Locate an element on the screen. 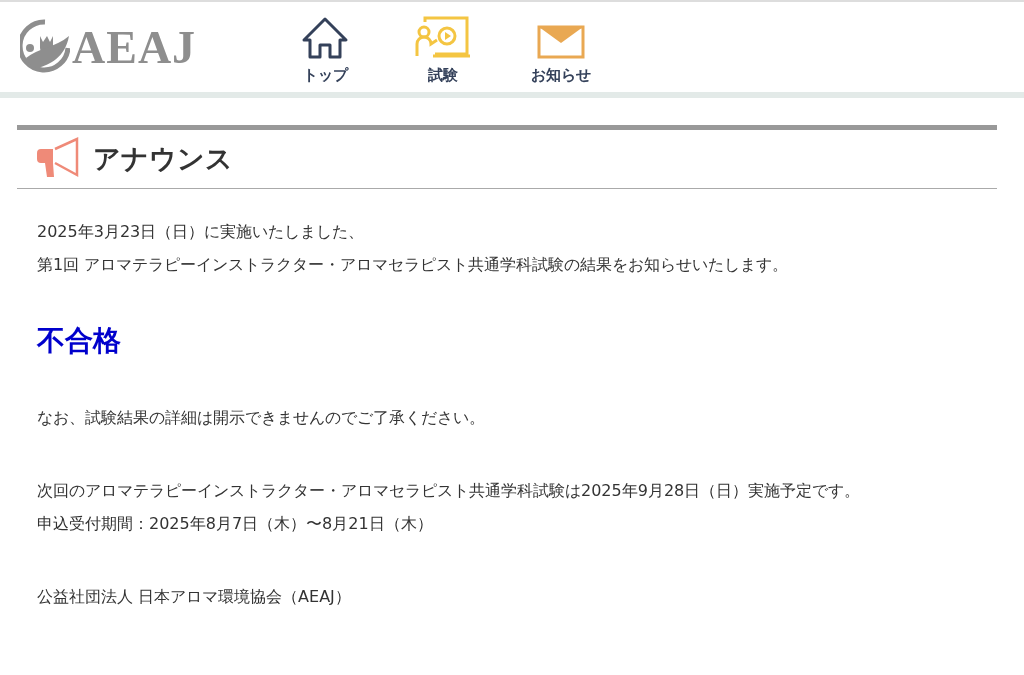 This screenshot has height=675, width=1024. nav-link: お知らせ is located at coordinates (561, 47).